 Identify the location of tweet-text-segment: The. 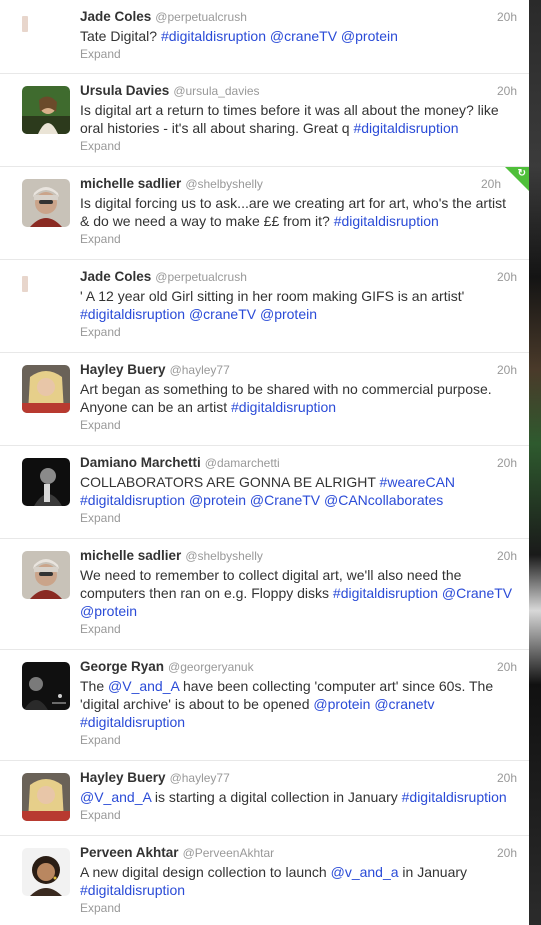
(94, 686).